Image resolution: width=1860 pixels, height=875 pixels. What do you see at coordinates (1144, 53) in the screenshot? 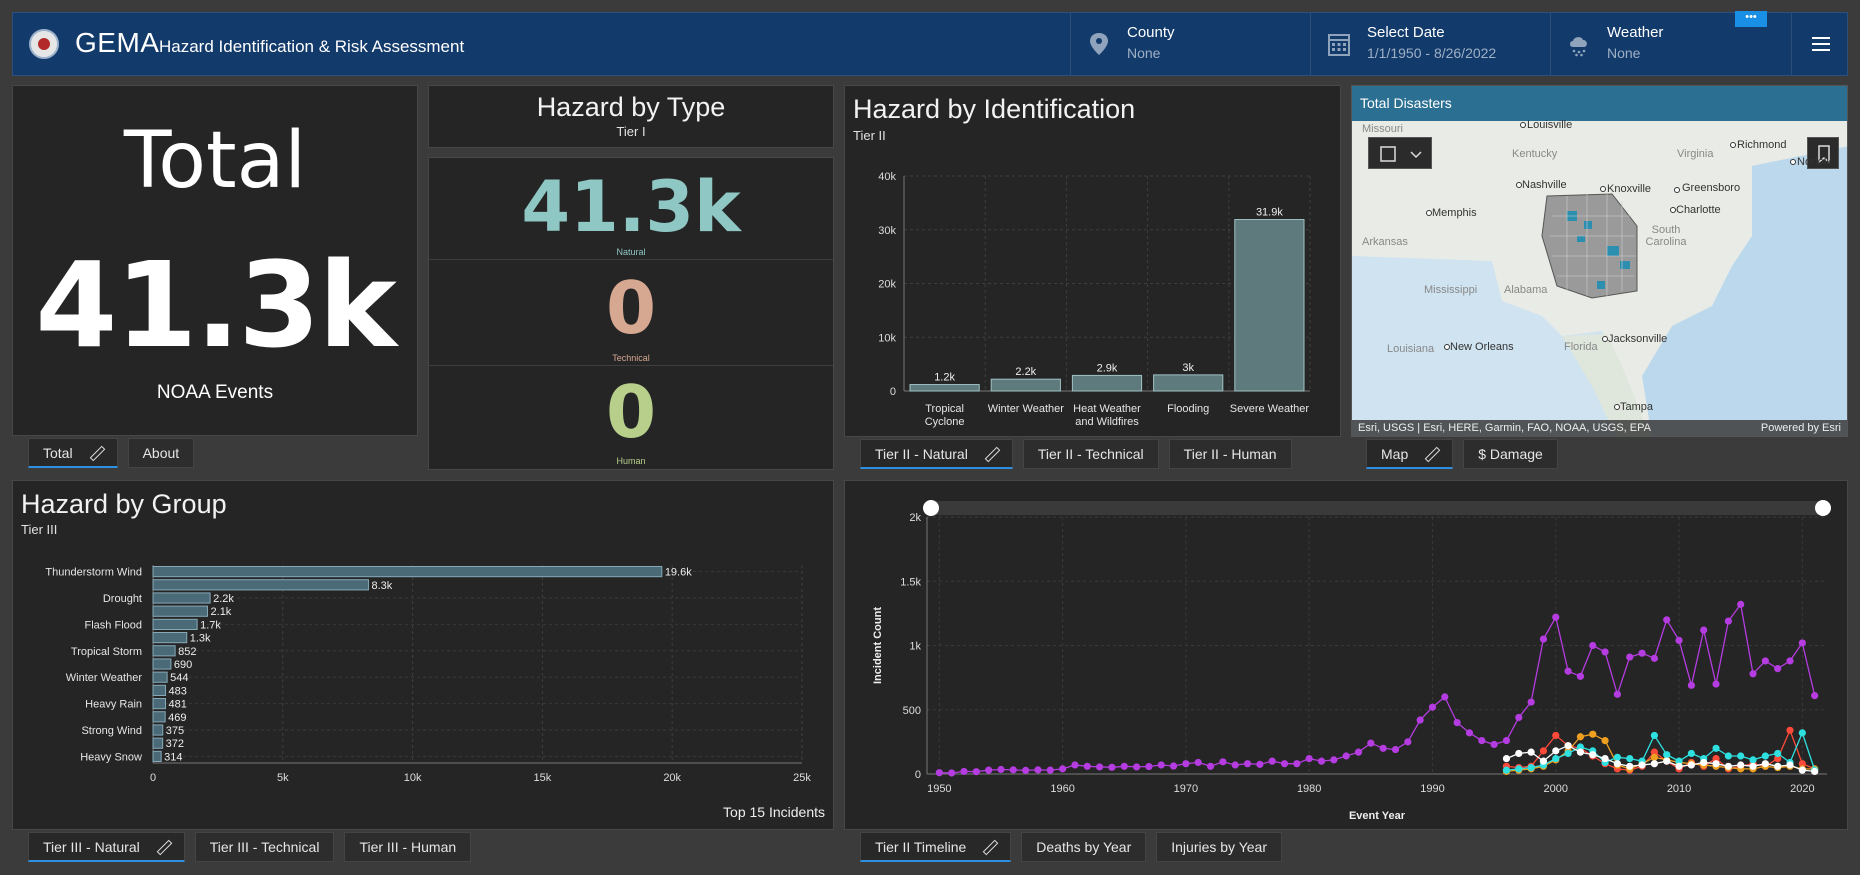
I see `county-value: None` at bounding box center [1144, 53].